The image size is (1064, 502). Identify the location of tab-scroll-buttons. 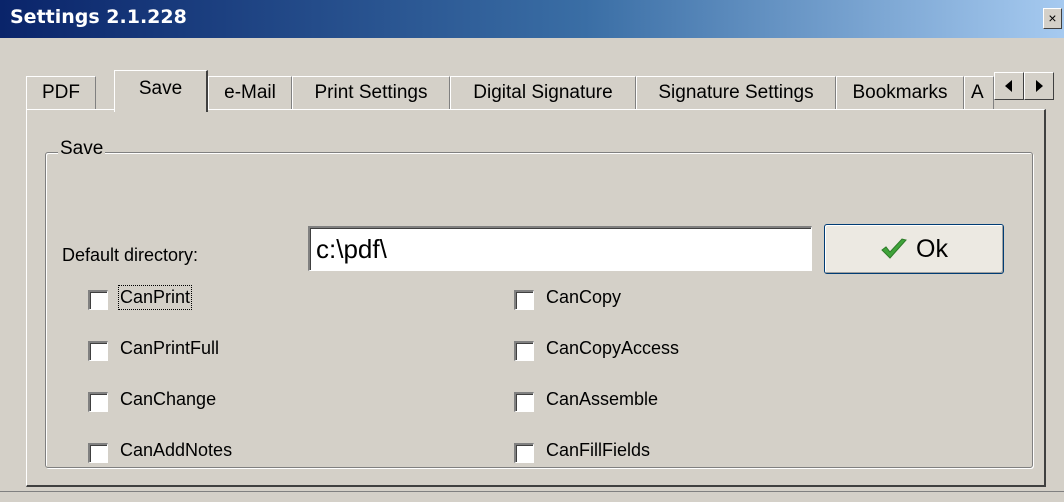
(1024, 86).